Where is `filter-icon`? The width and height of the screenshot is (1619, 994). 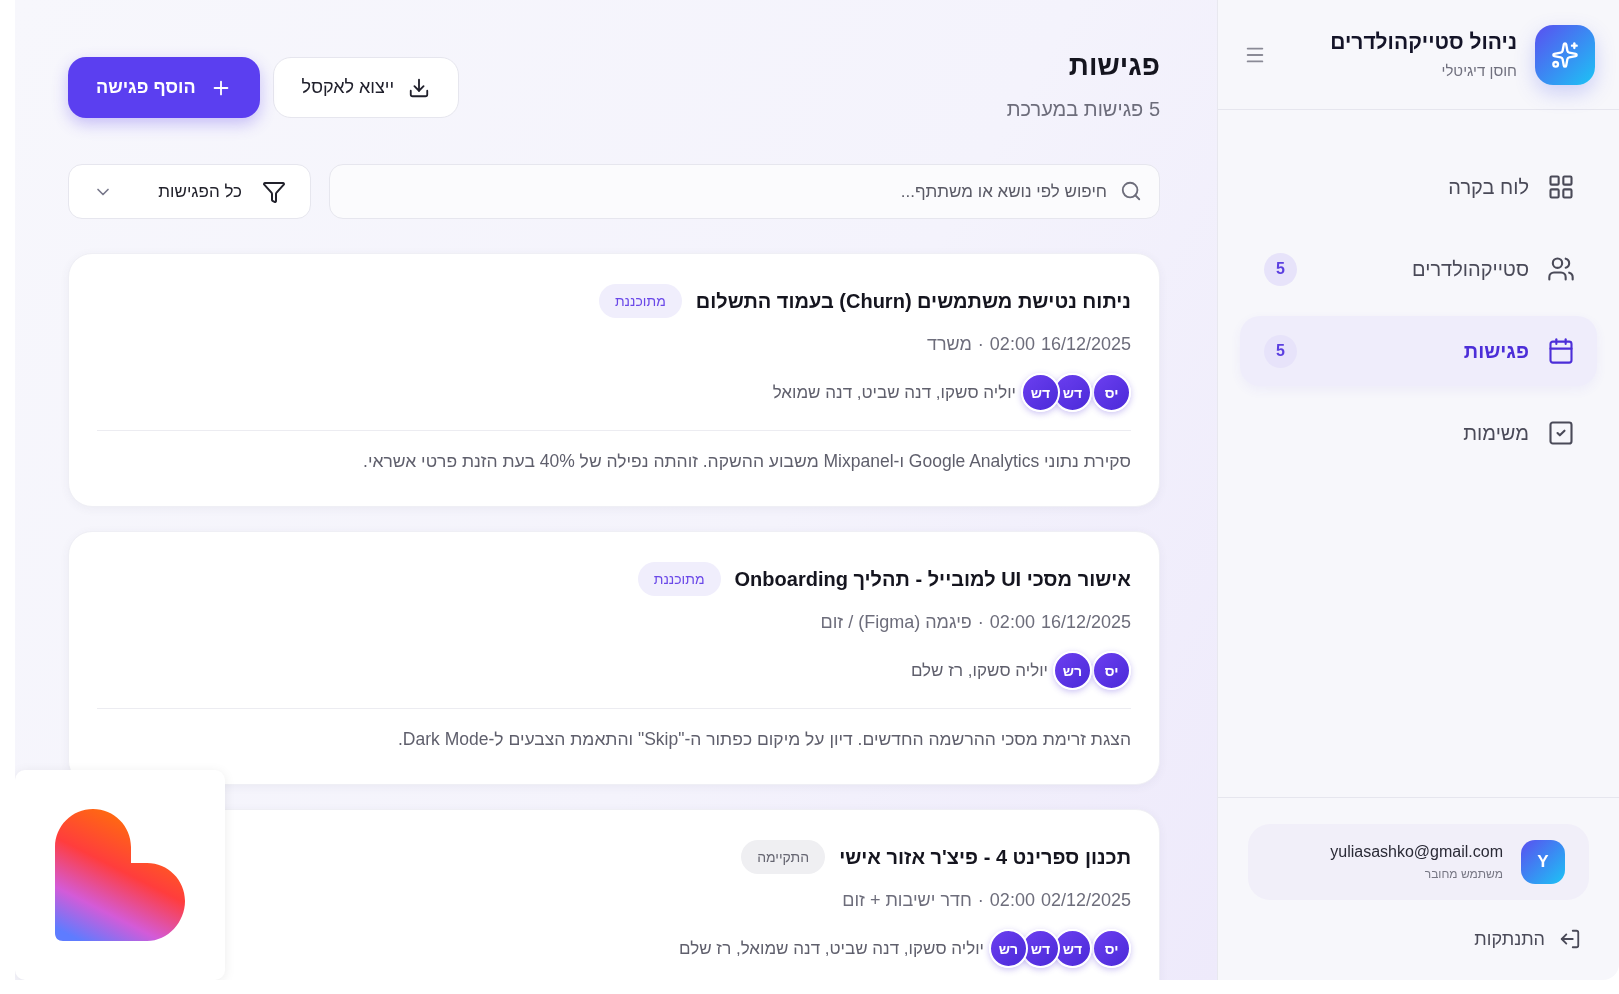
filter-icon is located at coordinates (274, 191).